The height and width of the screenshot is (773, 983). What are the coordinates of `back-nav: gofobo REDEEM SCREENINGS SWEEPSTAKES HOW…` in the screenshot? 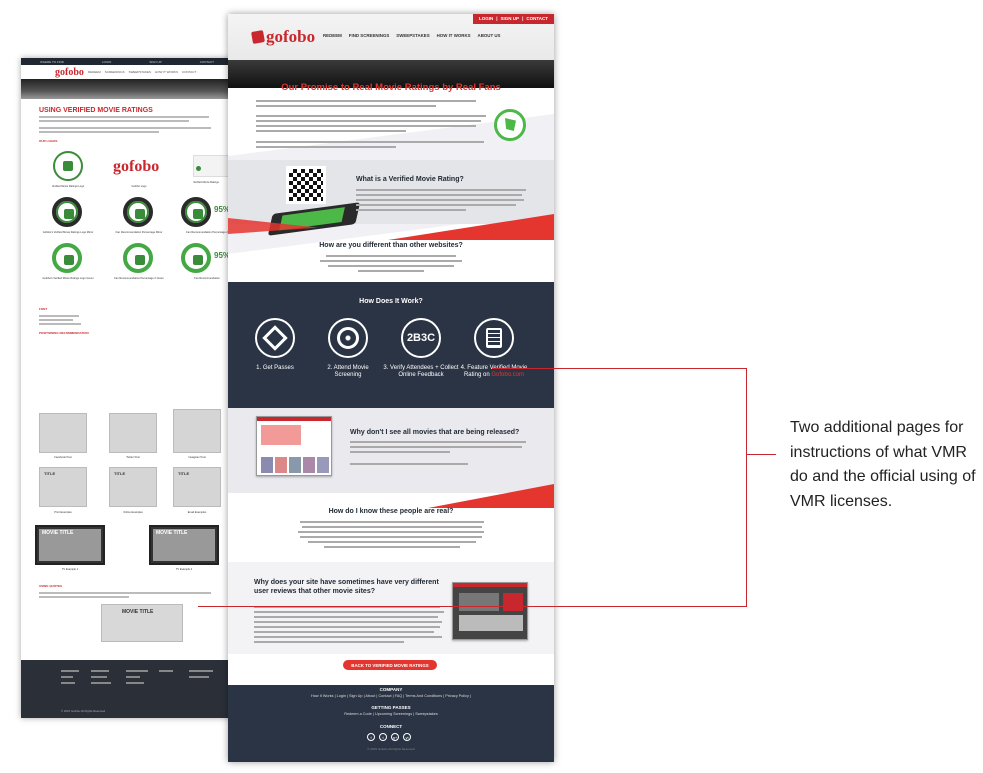 It's located at (127, 72).